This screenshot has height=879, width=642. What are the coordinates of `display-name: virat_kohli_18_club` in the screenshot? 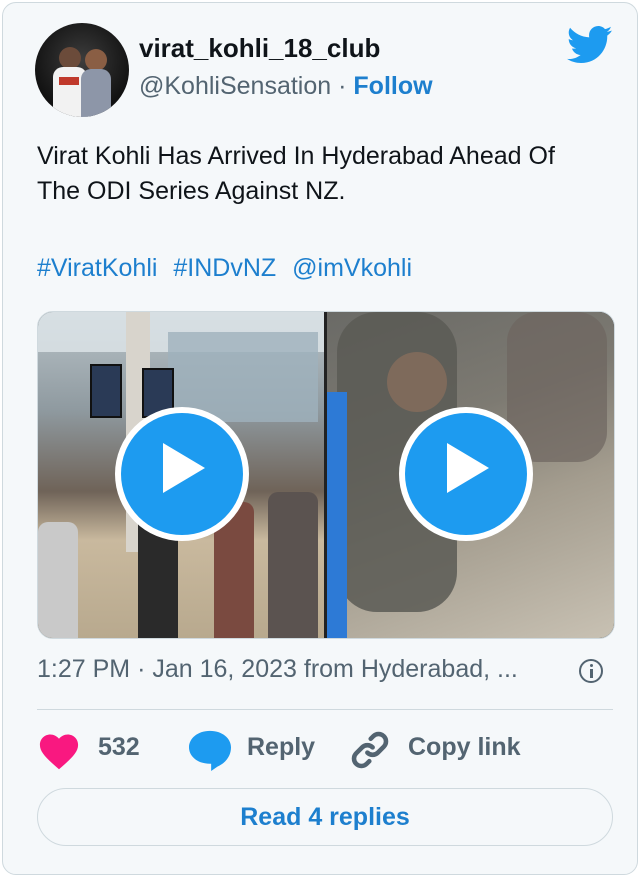 It's located at (259, 48).